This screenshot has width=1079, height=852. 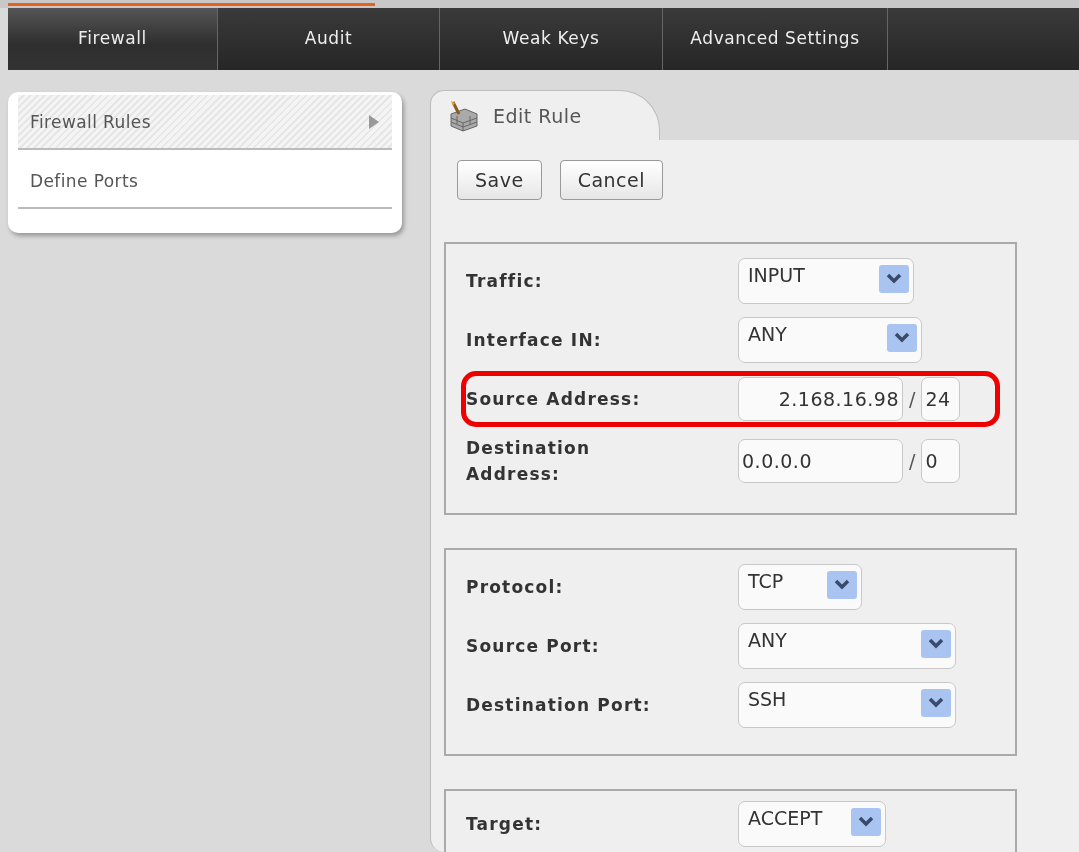 I want to click on mask-field: 0, so click(x=941, y=461).